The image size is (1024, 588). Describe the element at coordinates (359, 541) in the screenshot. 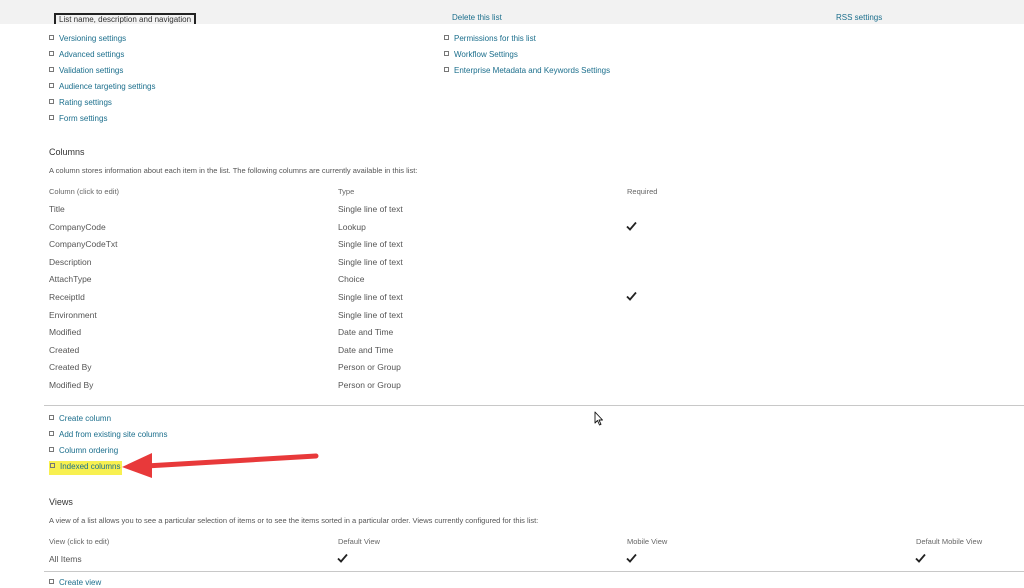

I see `view-header-default: Default View` at that location.